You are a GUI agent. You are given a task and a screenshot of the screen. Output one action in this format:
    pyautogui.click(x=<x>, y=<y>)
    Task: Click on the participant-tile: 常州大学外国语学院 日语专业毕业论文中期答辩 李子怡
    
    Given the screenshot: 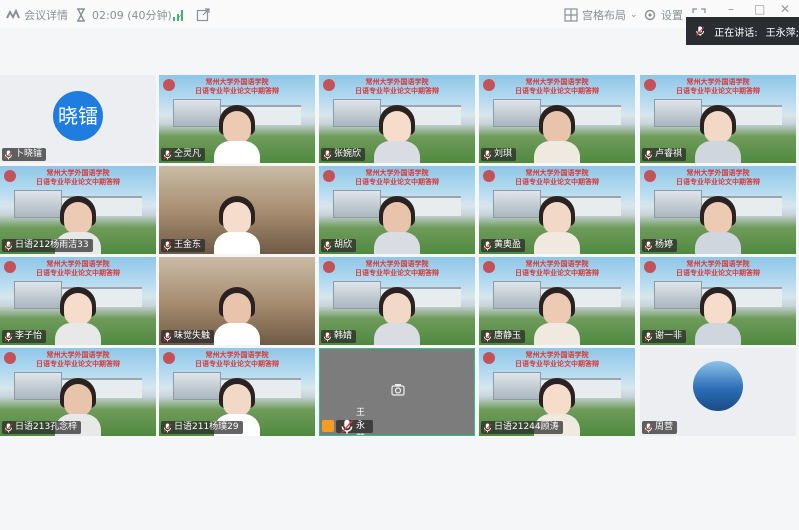 What is the action you would take?
    pyautogui.click(x=78, y=301)
    